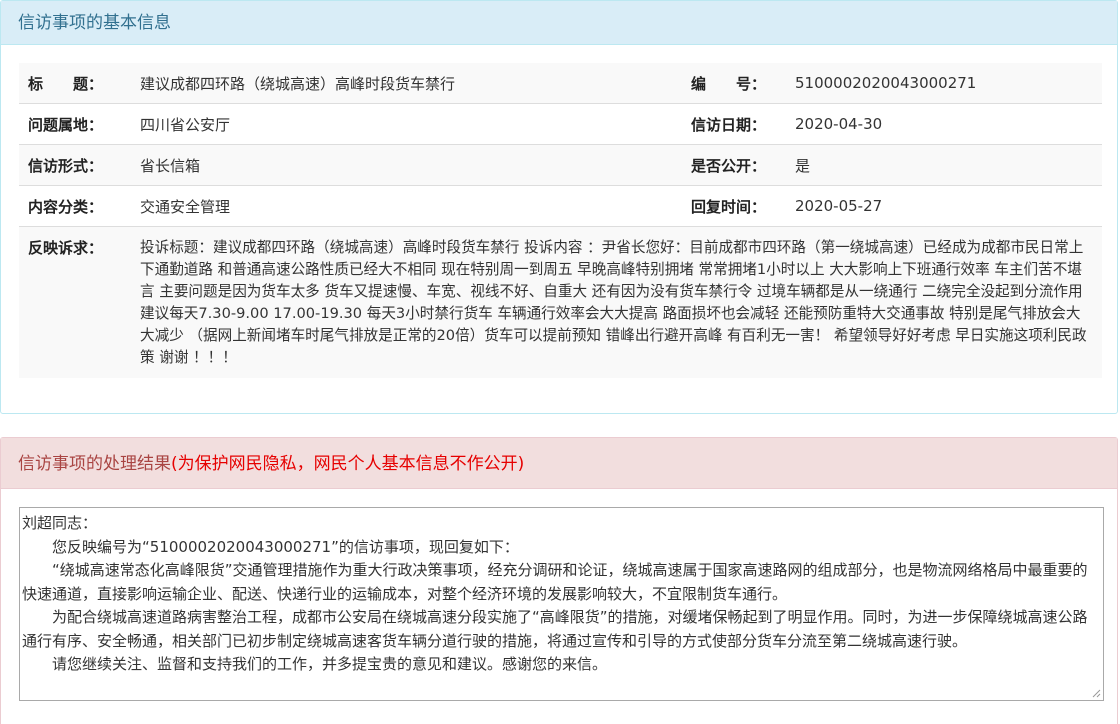 The width and height of the screenshot is (1120, 724). Describe the element at coordinates (839, 206) in the screenshot. I see `reply-time-value: 2020-05-27` at that location.